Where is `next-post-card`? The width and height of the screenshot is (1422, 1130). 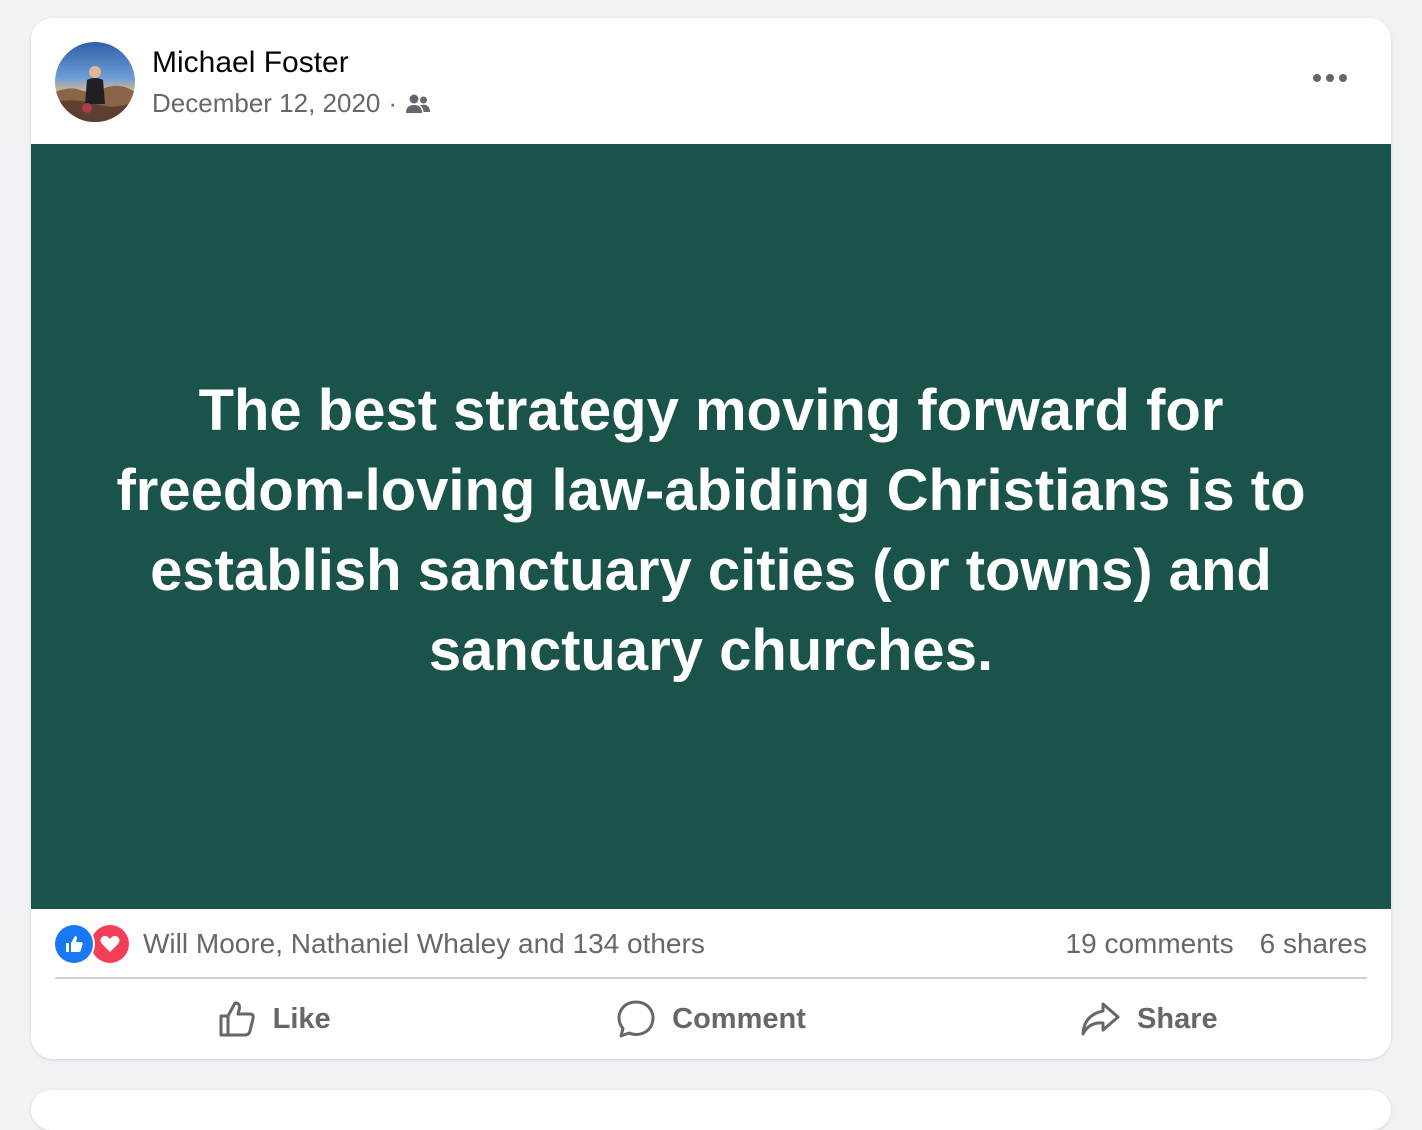
next-post-card is located at coordinates (711, 1110).